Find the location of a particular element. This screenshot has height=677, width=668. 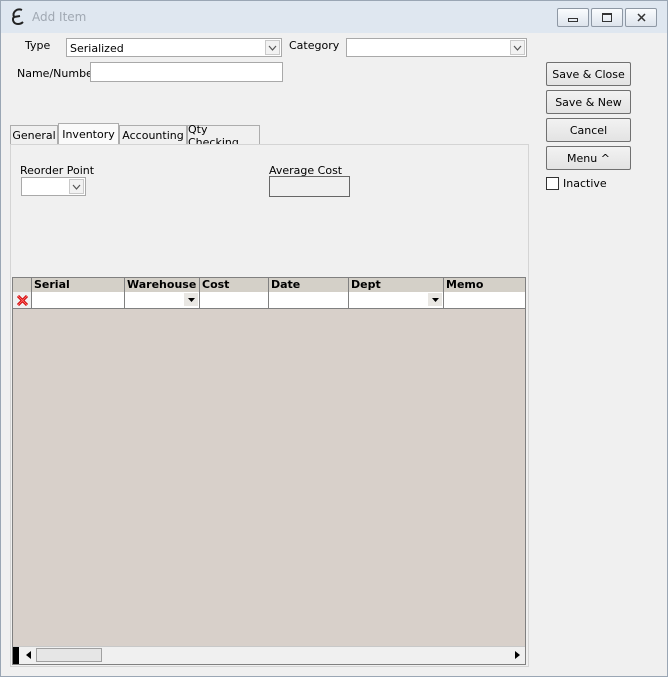

column-header-serial-numbers: Serial Numbers is located at coordinates (78, 291).